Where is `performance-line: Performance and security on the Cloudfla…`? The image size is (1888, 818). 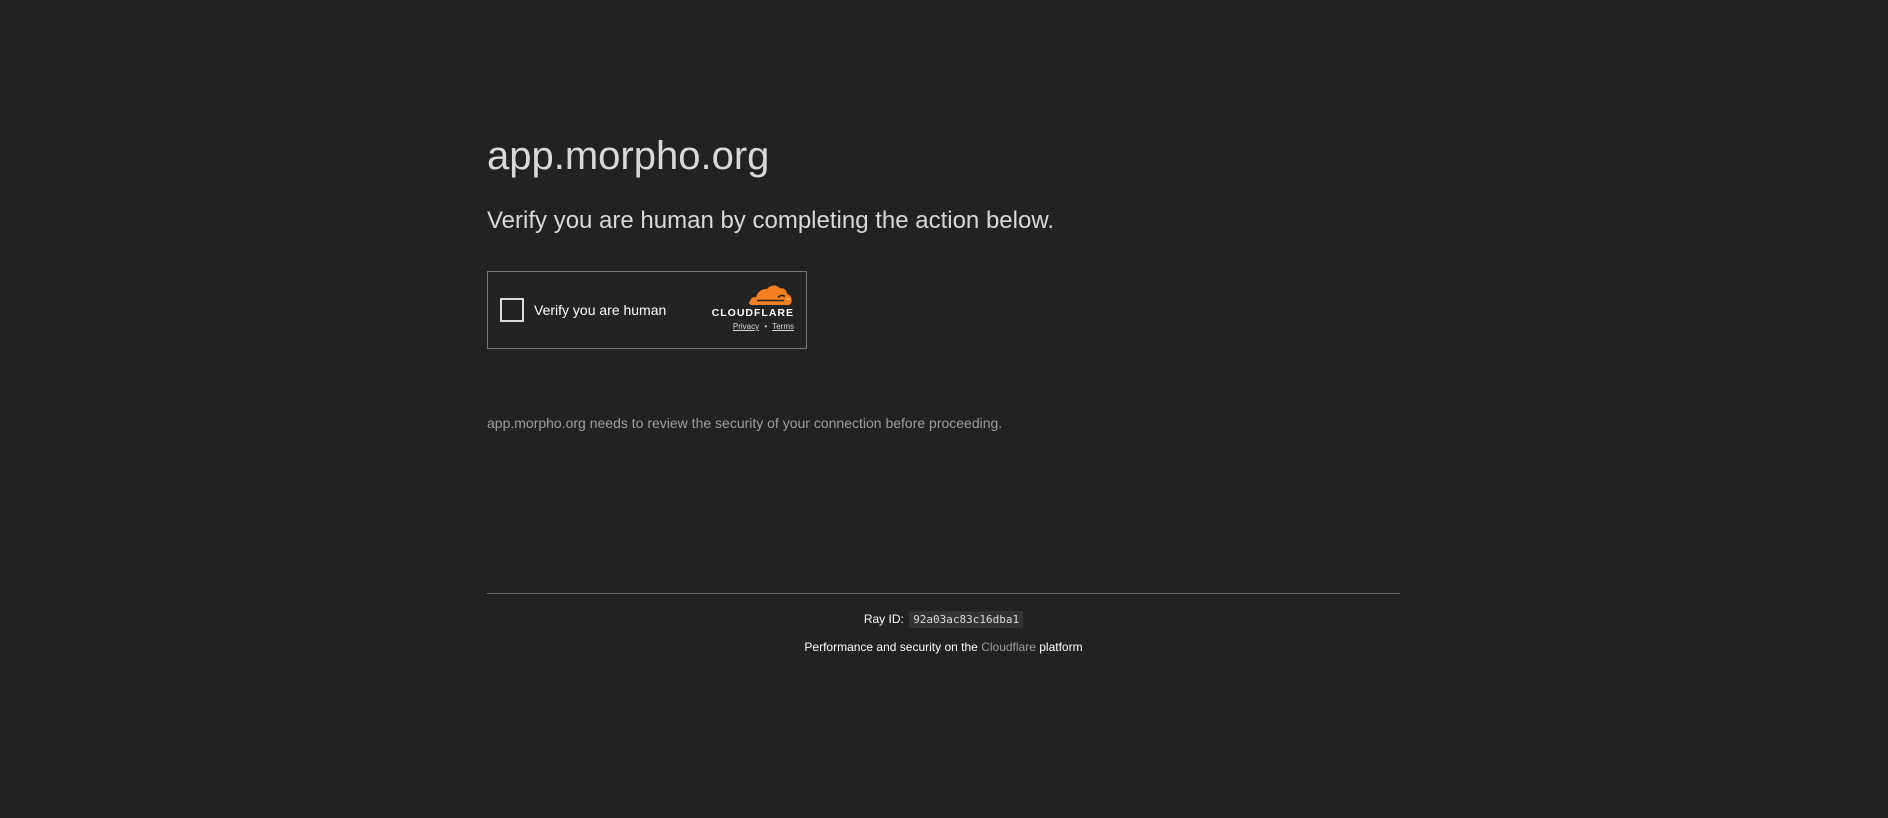 performance-line: Performance and security on the Cloudfla… is located at coordinates (943, 647).